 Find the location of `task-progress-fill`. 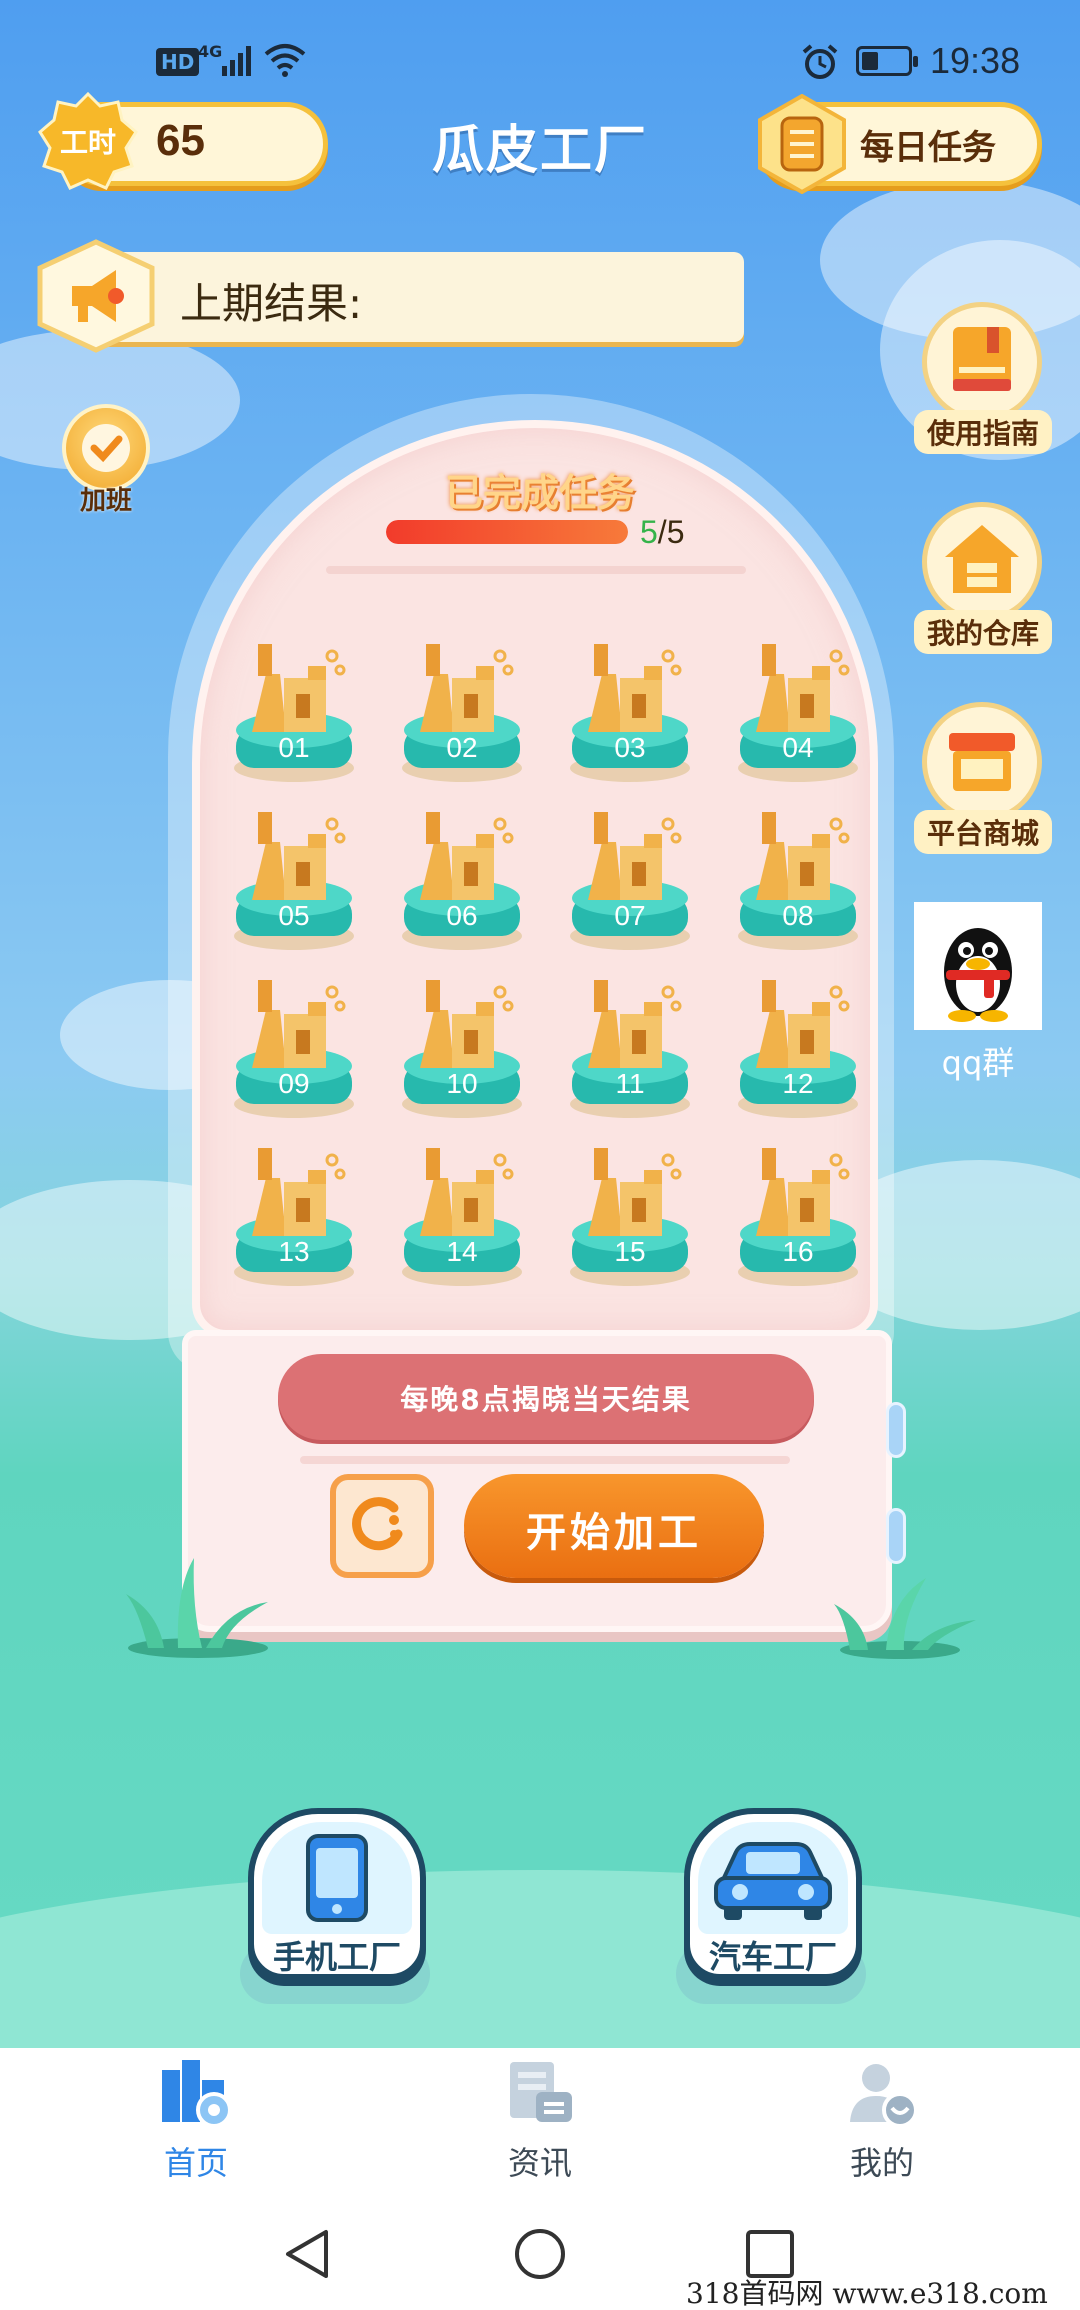

task-progress-fill is located at coordinates (507, 532).